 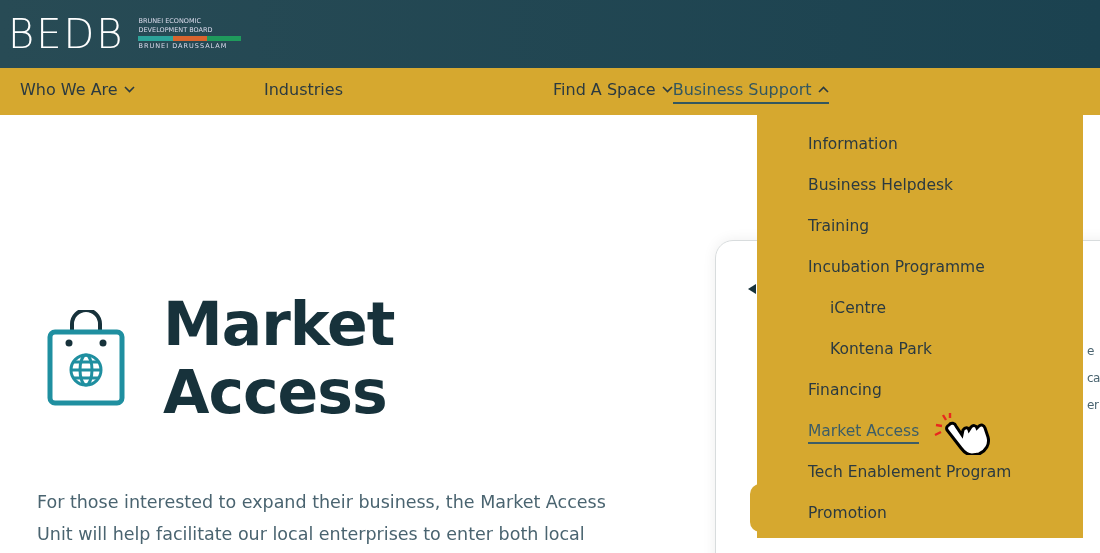 What do you see at coordinates (881, 186) in the screenshot?
I see `menu-item: Business Helpdesk` at bounding box center [881, 186].